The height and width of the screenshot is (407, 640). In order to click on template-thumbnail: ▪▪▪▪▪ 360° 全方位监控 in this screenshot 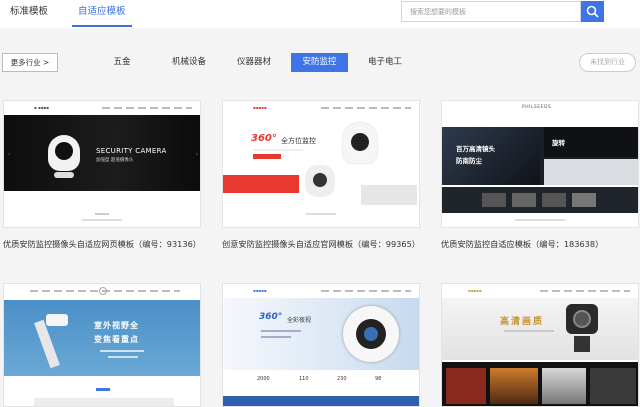, I will do `click(321, 164)`.